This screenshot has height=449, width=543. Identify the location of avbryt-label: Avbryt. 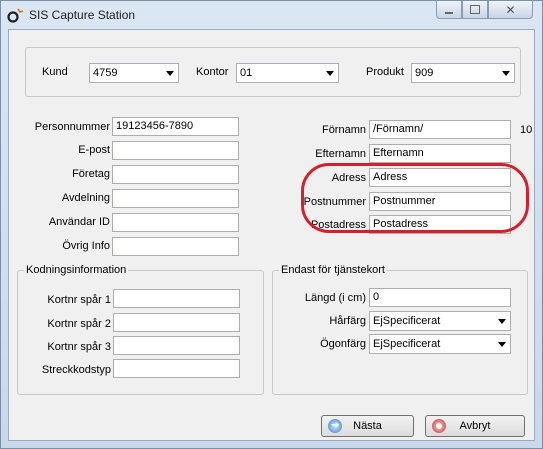
(475, 426).